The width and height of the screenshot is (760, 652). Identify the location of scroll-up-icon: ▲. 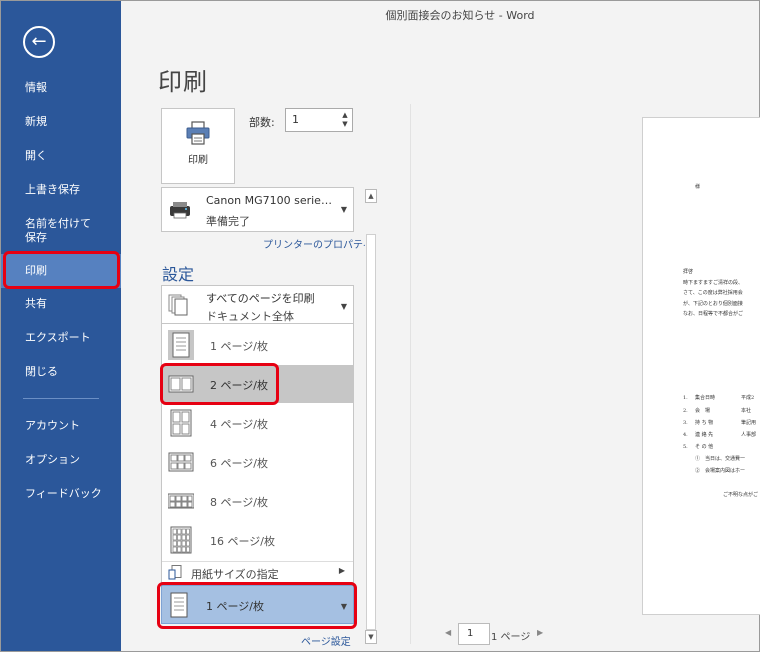
(371, 196).